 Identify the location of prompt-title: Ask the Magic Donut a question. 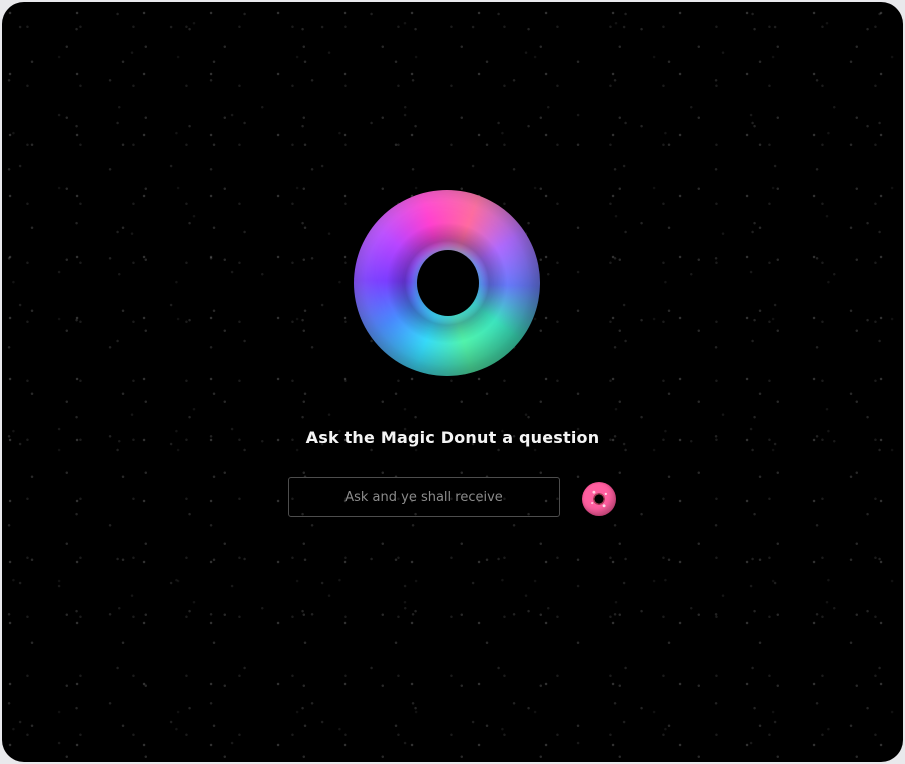
(452, 437).